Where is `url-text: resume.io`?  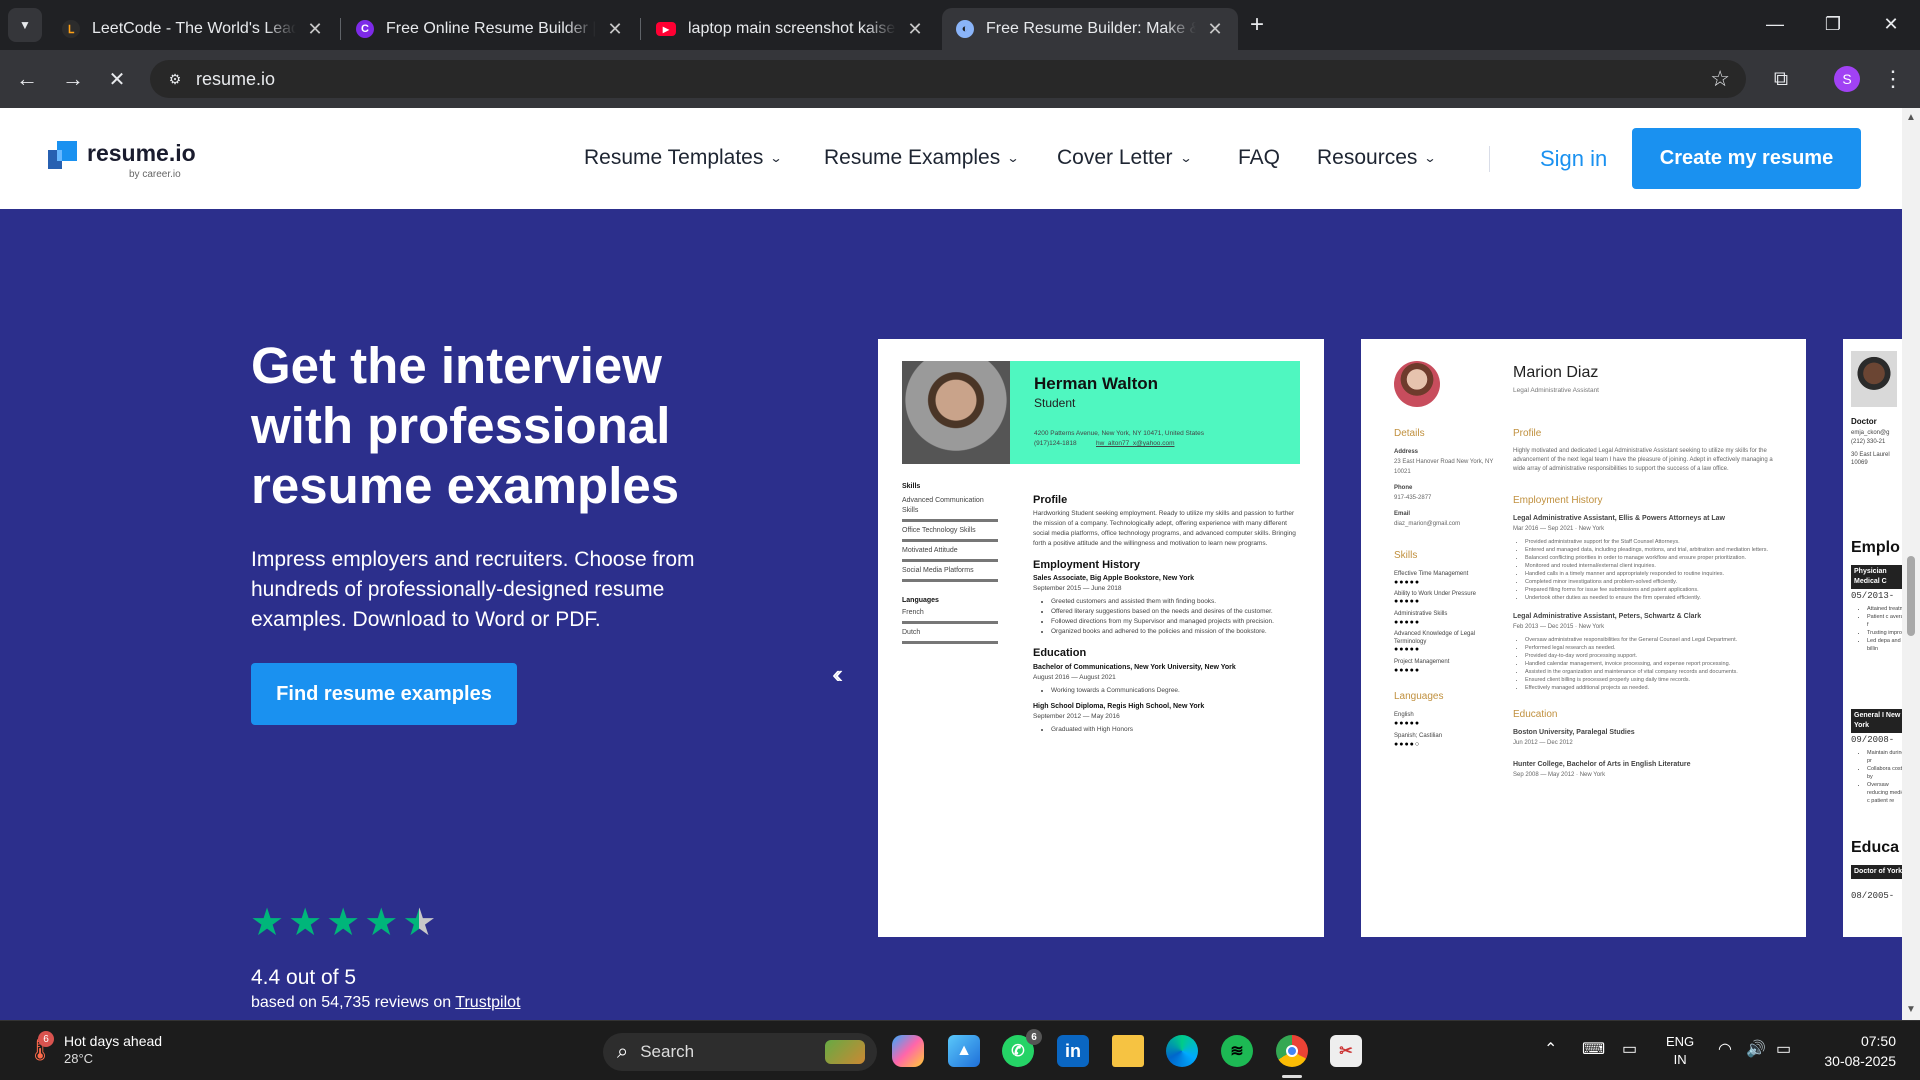
url-text: resume.io is located at coordinates (235, 79).